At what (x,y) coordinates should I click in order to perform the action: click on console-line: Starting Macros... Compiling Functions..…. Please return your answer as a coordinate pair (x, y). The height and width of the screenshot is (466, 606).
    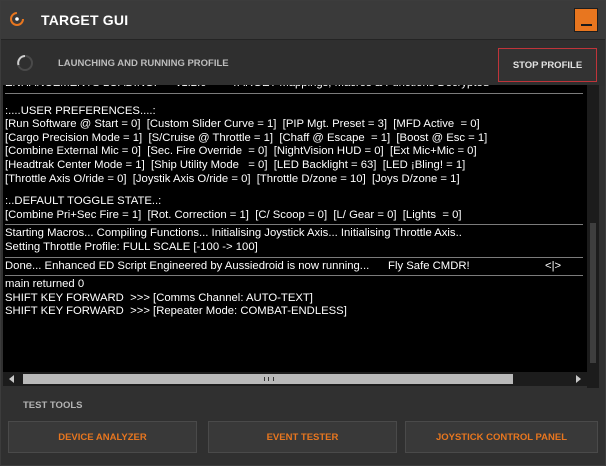
    Looking at the image, I should click on (233, 233).